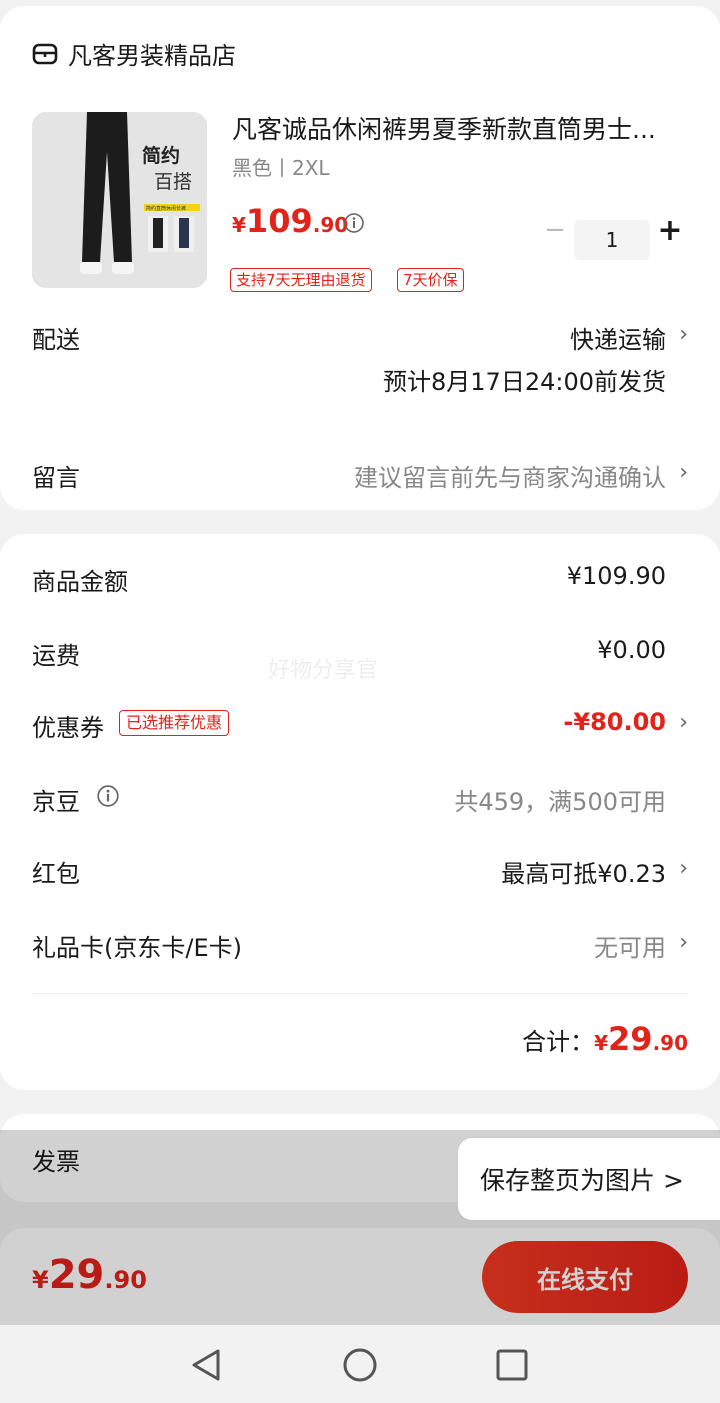 This screenshot has width=720, height=1403. What do you see at coordinates (510, 475) in the screenshot?
I see `message-input: 建议留言前先与商家沟通确认` at bounding box center [510, 475].